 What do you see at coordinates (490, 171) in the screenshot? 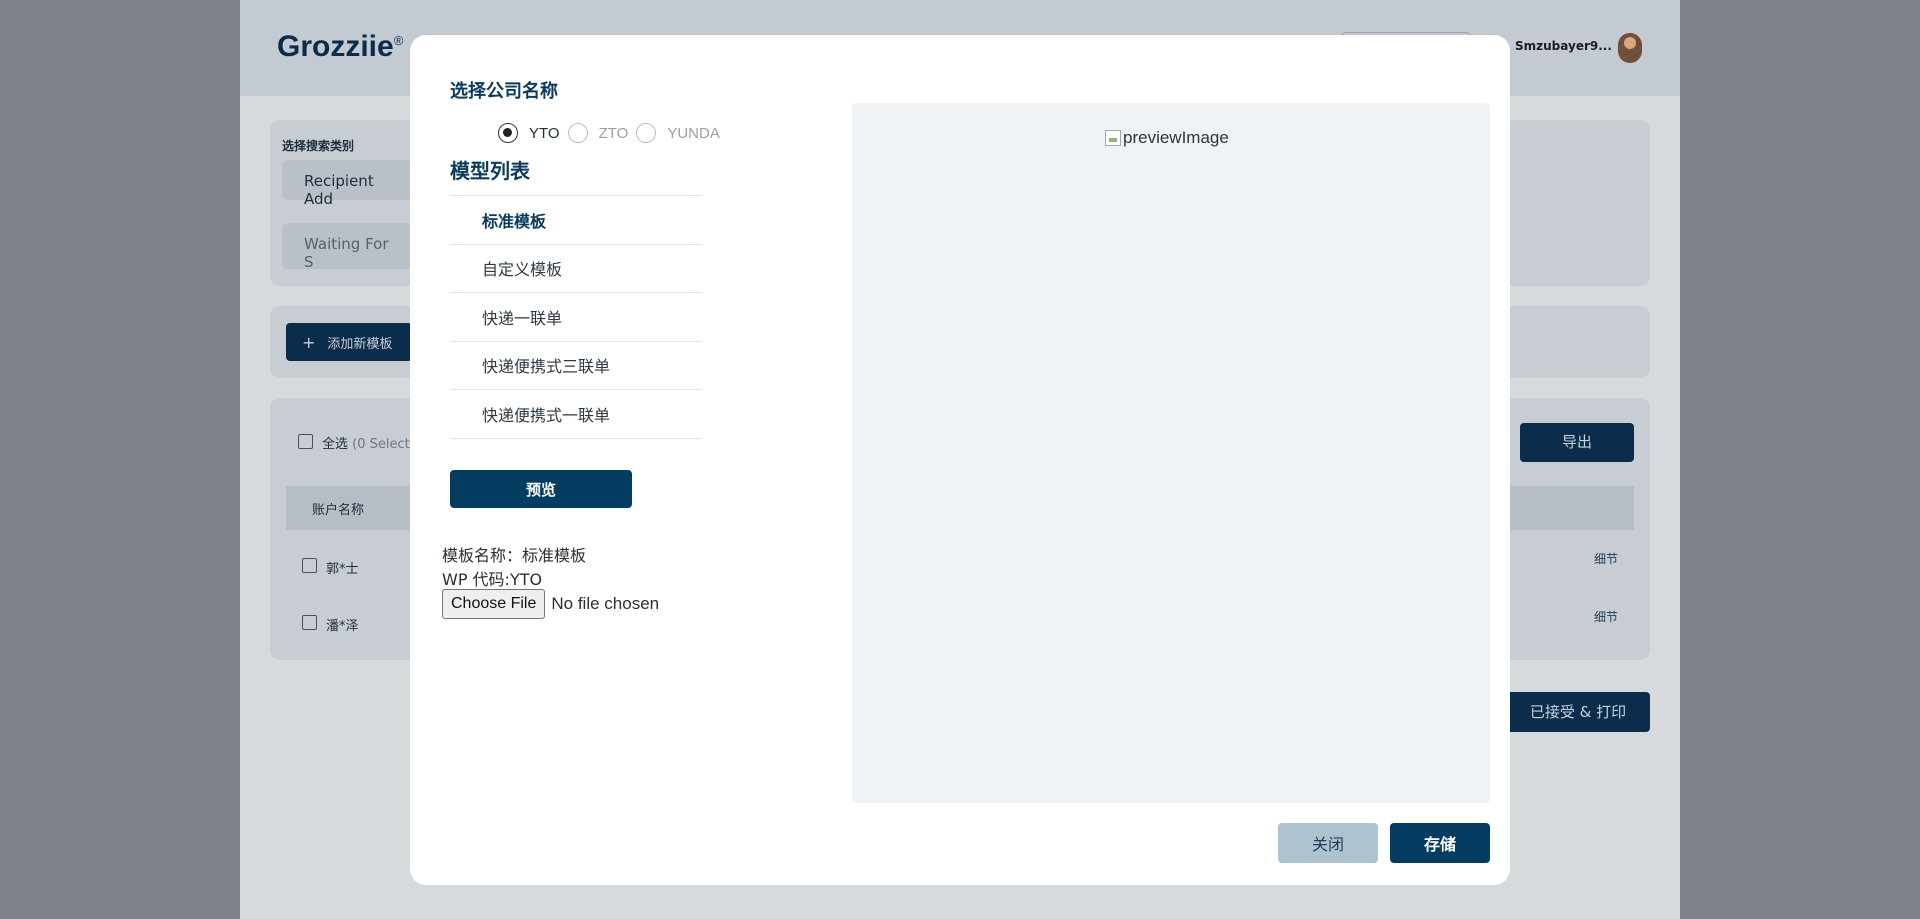
I see `template-list-title: 模型列表` at bounding box center [490, 171].